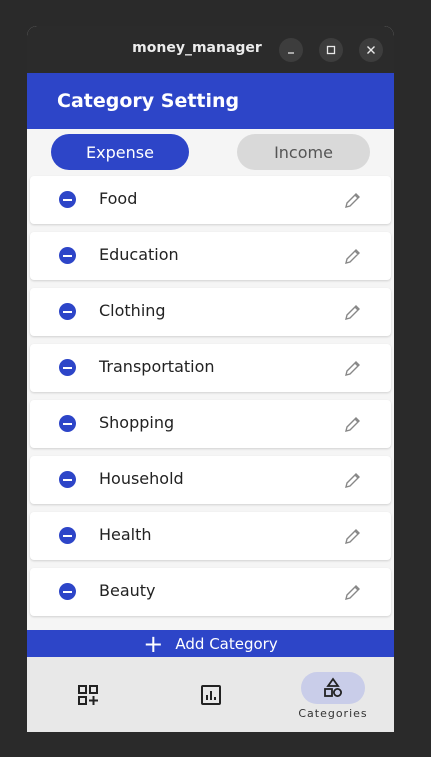  Describe the element at coordinates (141, 478) in the screenshot. I see `category-label: Household` at that location.